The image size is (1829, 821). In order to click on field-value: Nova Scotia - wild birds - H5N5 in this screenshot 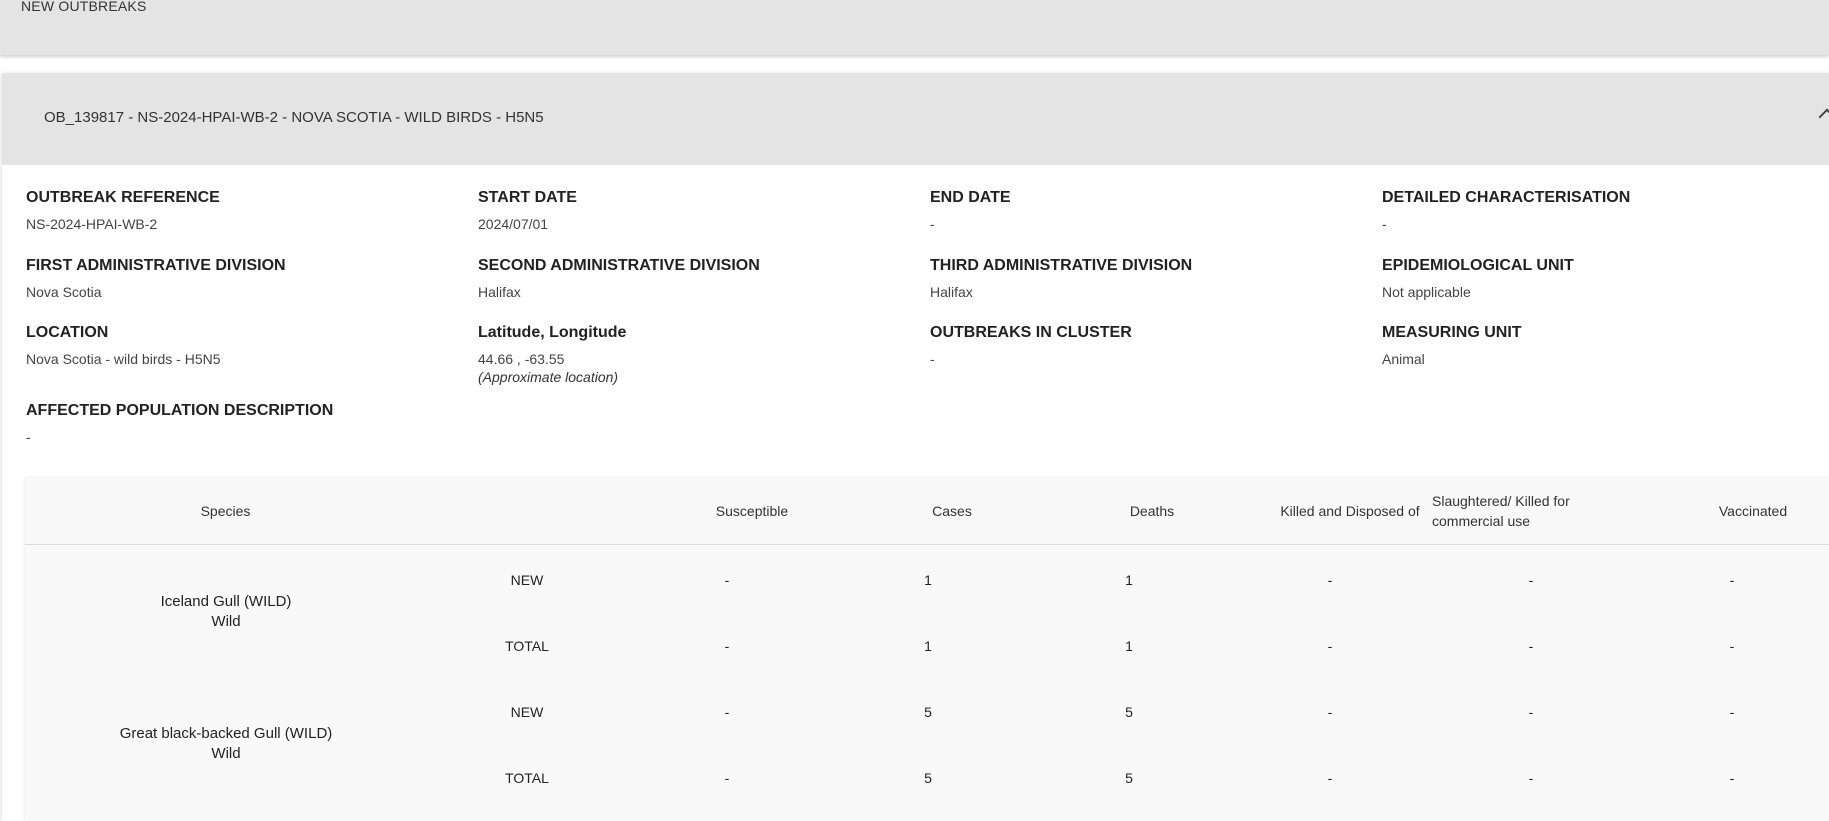, I will do `click(123, 359)`.